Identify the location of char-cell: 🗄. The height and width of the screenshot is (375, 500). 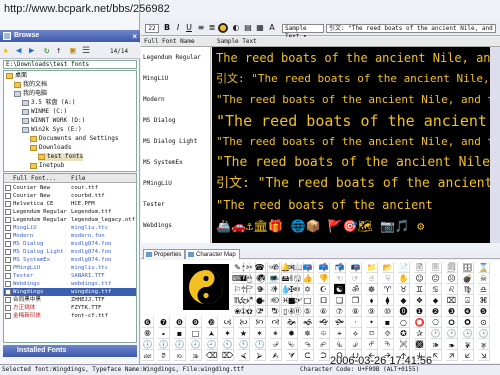
(468, 267).